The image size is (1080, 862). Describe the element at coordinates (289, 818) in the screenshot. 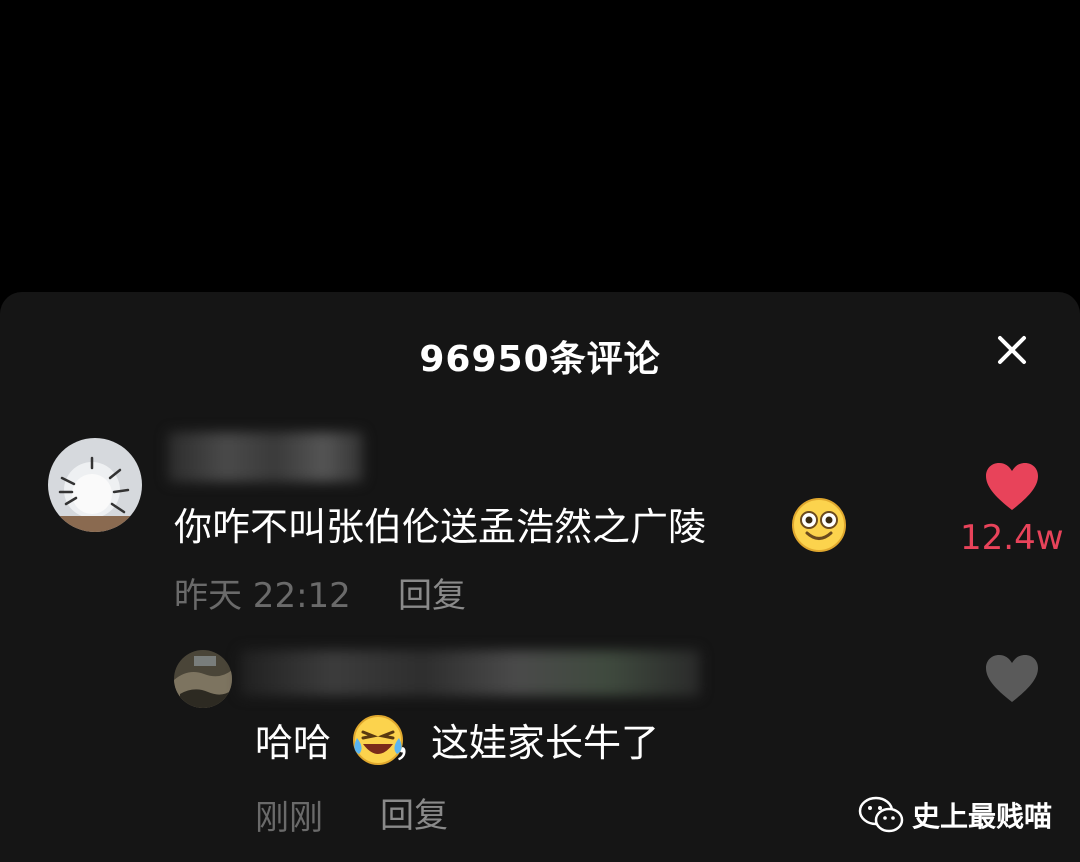

I see `reply-timestamp: 刚刚` at that location.